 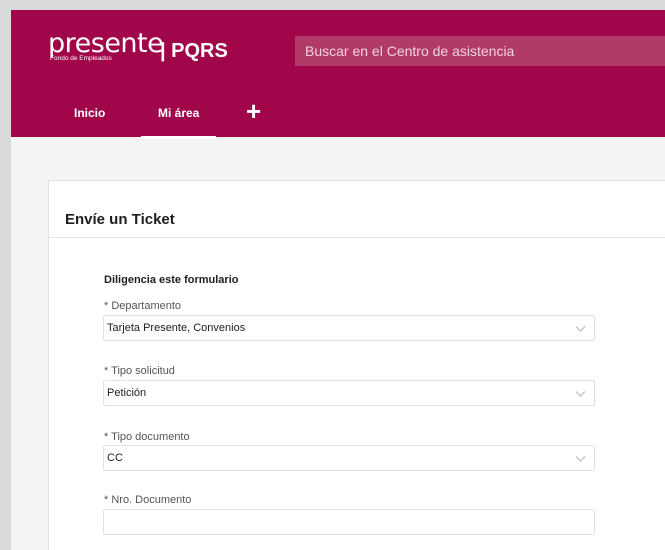 I want to click on logo-wordmark: presente, so click(x=106, y=43).